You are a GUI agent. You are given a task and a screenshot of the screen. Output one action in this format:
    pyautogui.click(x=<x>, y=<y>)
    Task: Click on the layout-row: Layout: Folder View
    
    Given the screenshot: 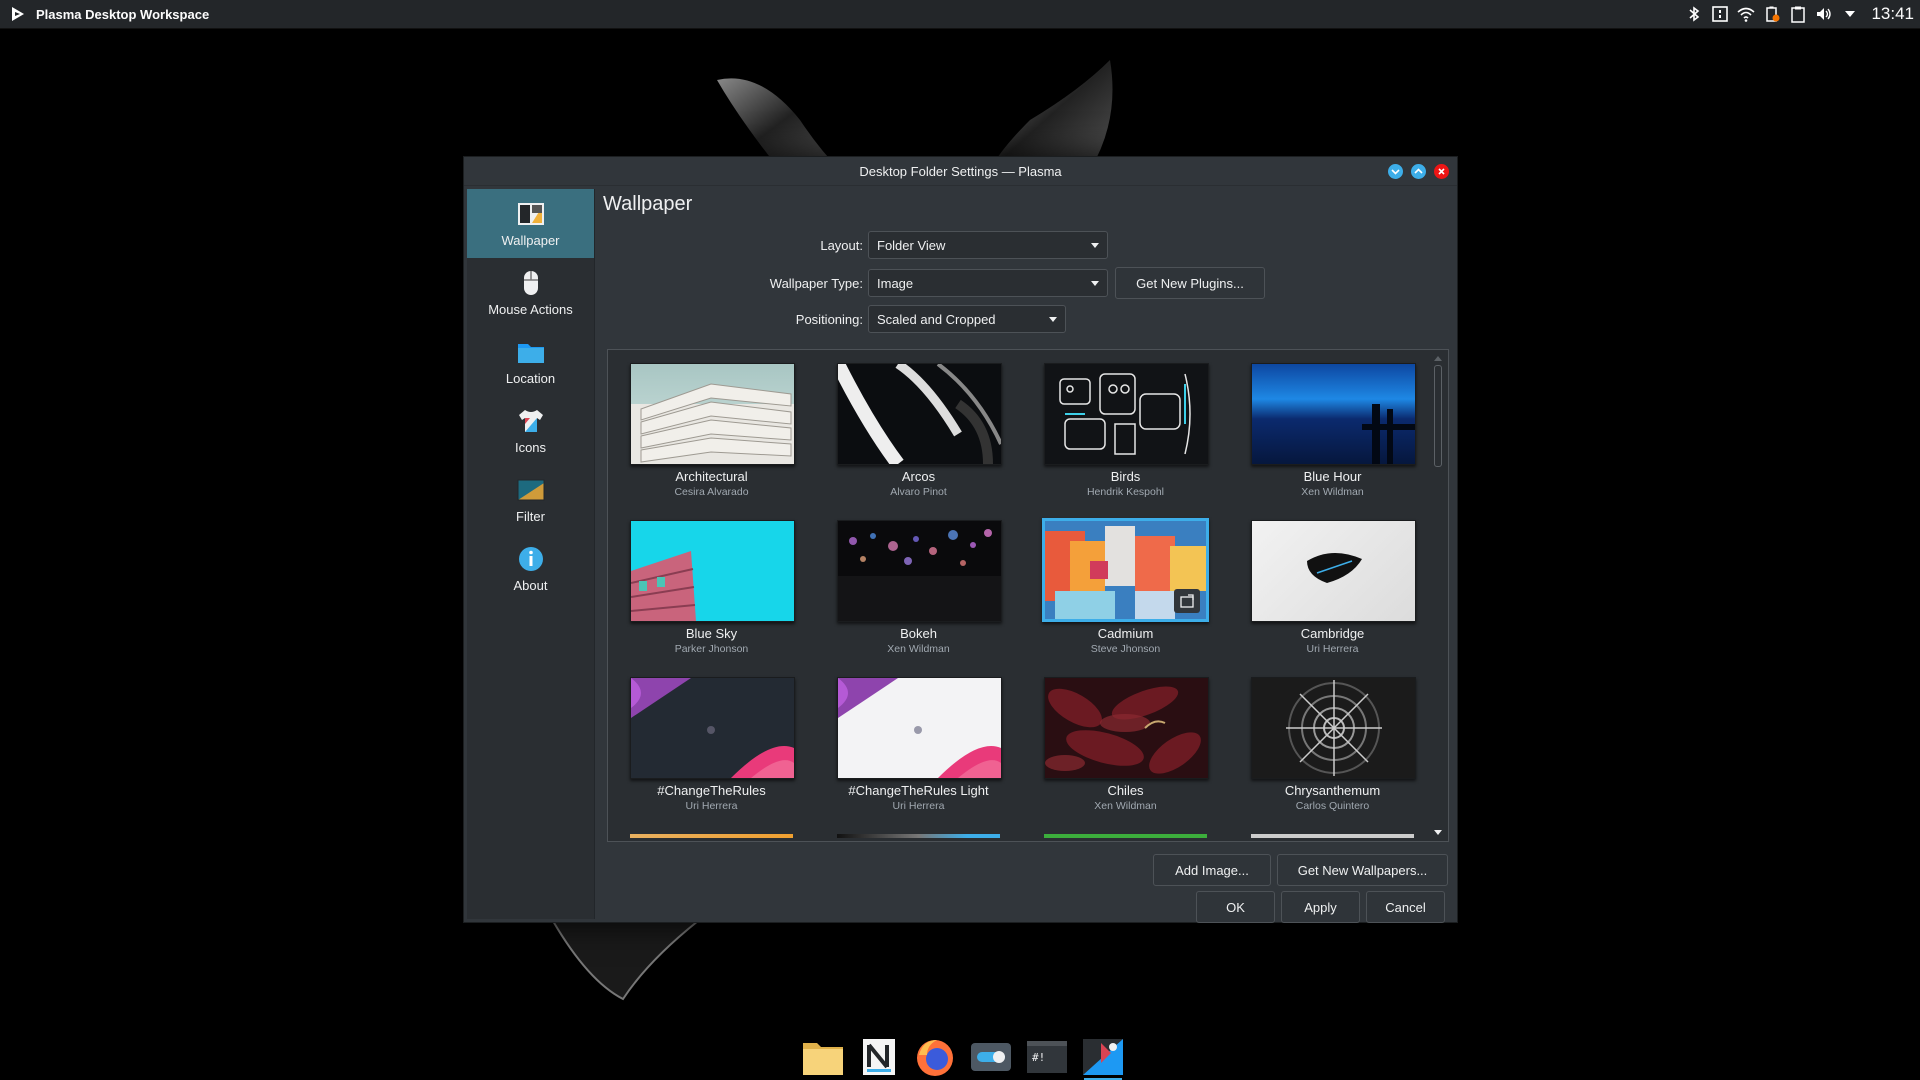 What is the action you would take?
    pyautogui.click(x=854, y=245)
    